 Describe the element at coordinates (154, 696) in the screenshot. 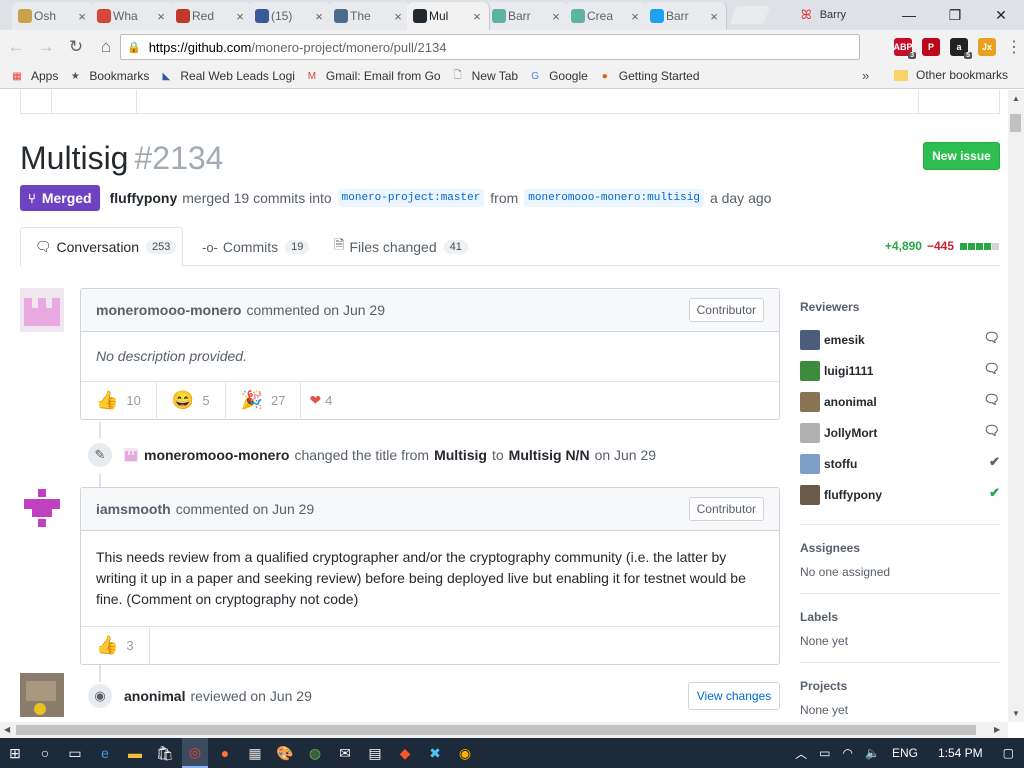

I see `event-author: anonimal` at that location.